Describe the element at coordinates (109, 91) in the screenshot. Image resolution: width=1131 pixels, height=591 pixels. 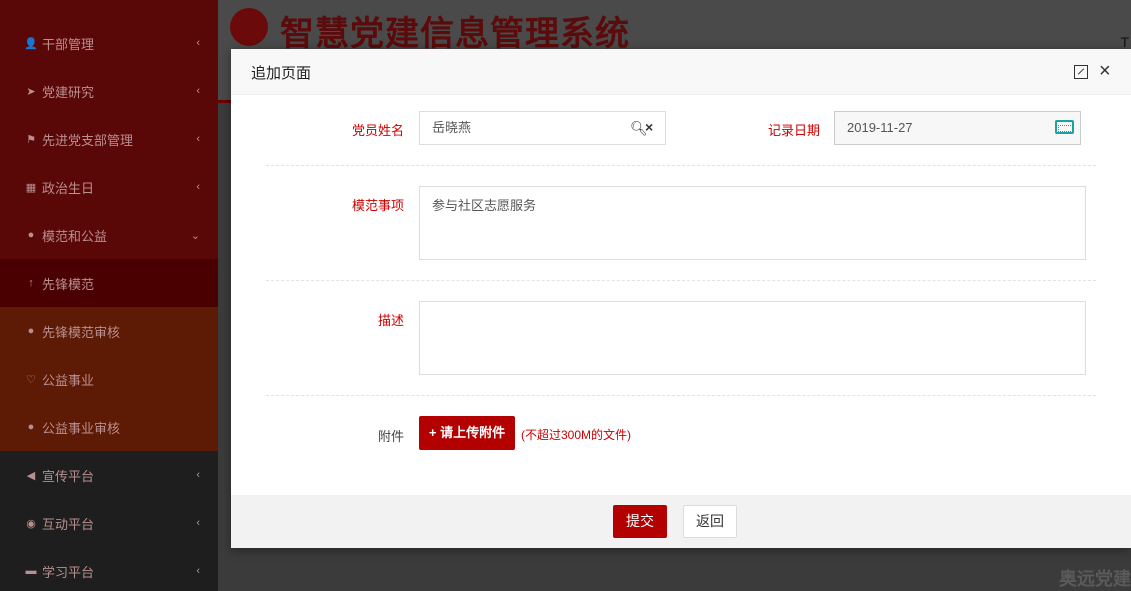
I see `sidebar-item-research: ➤ 党建研究 ‹` at that location.